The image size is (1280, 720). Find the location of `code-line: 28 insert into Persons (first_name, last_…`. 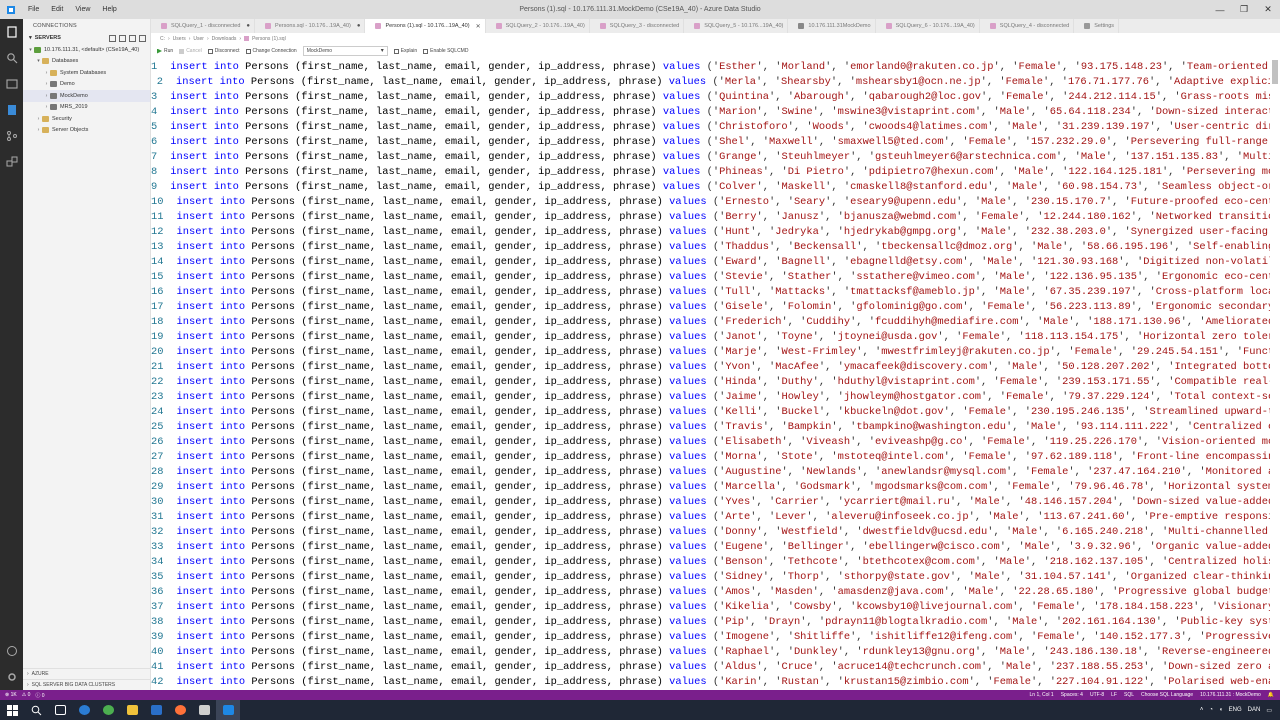

code-line: 28 insert into Persons (first_name, last_… is located at coordinates (715, 472).